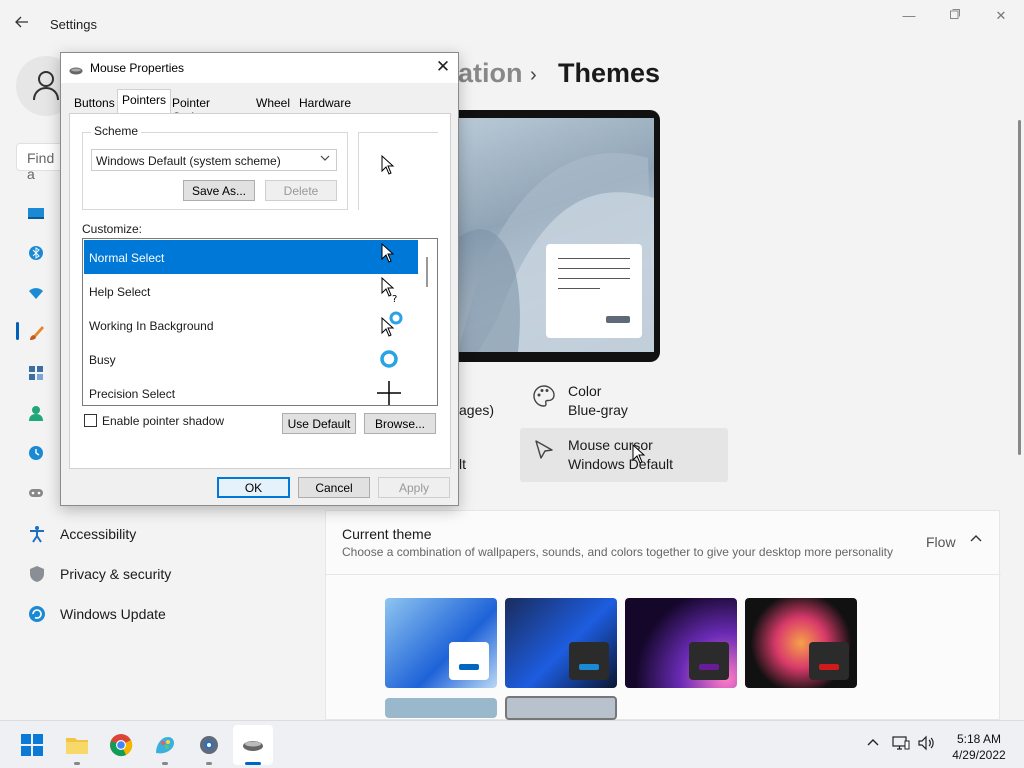 The height and width of the screenshot is (768, 1024). Describe the element at coordinates (273, 102) in the screenshot. I see `tab-wheel: Wheel` at that location.